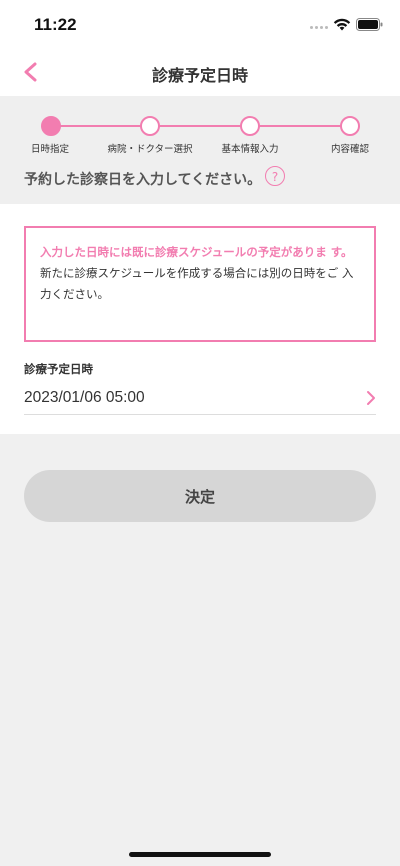 Image resolution: width=400 pixels, height=866 pixels. What do you see at coordinates (143, 180) in the screenshot?
I see `instruction-text: 予約した診察日を入力してください。` at bounding box center [143, 180].